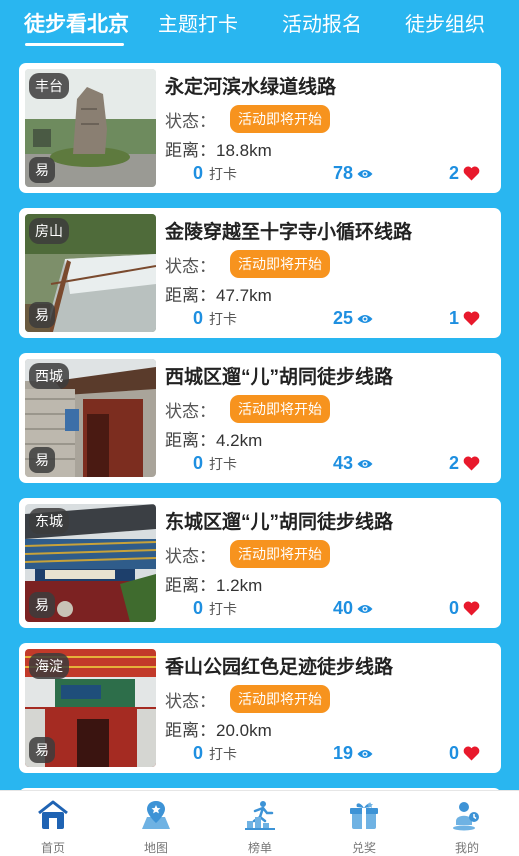 This screenshot has height=856, width=519. Describe the element at coordinates (76, 23) in the screenshot. I see `tab-hiking-beijing: 徒步看北京` at that location.